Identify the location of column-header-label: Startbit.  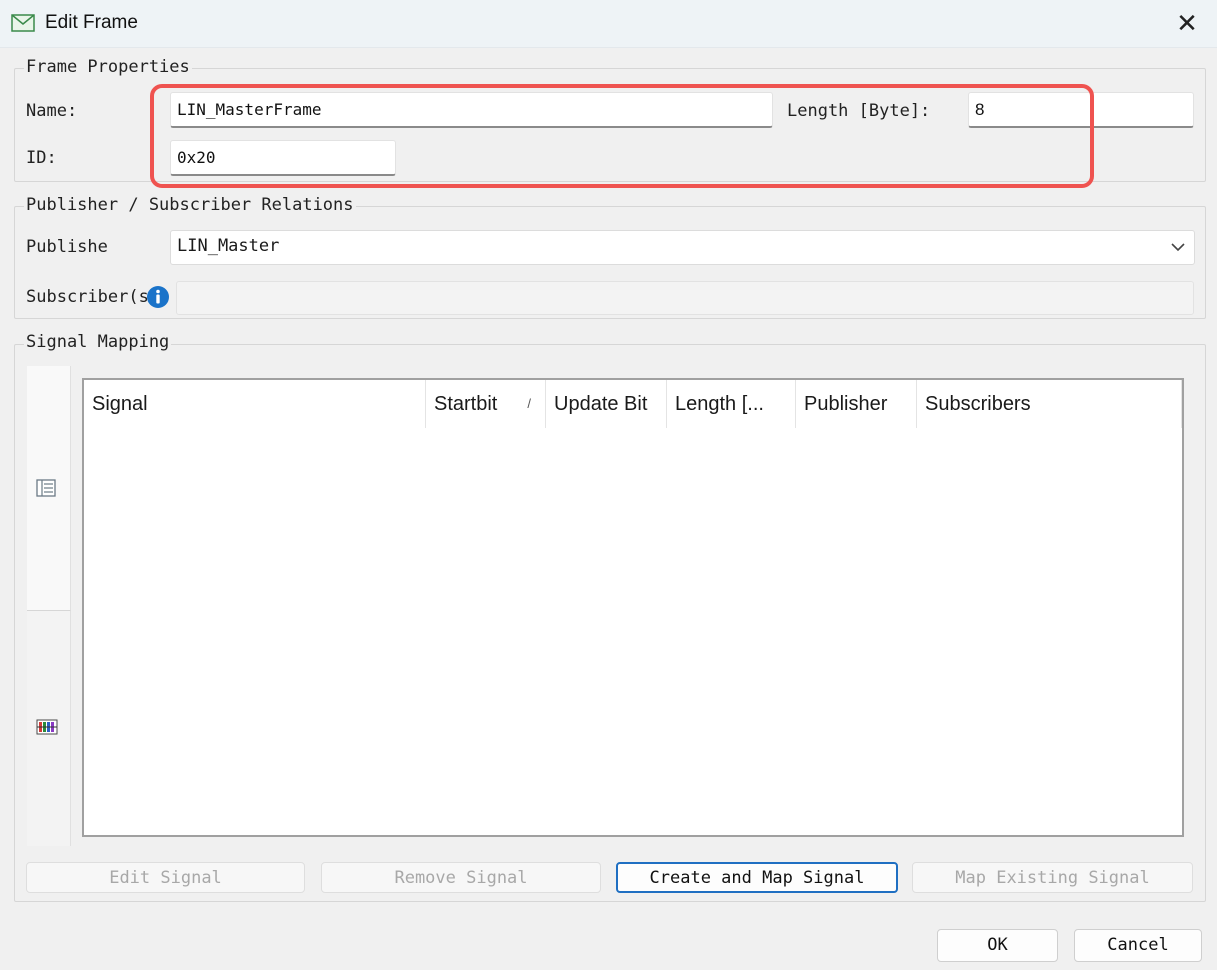
(466, 404).